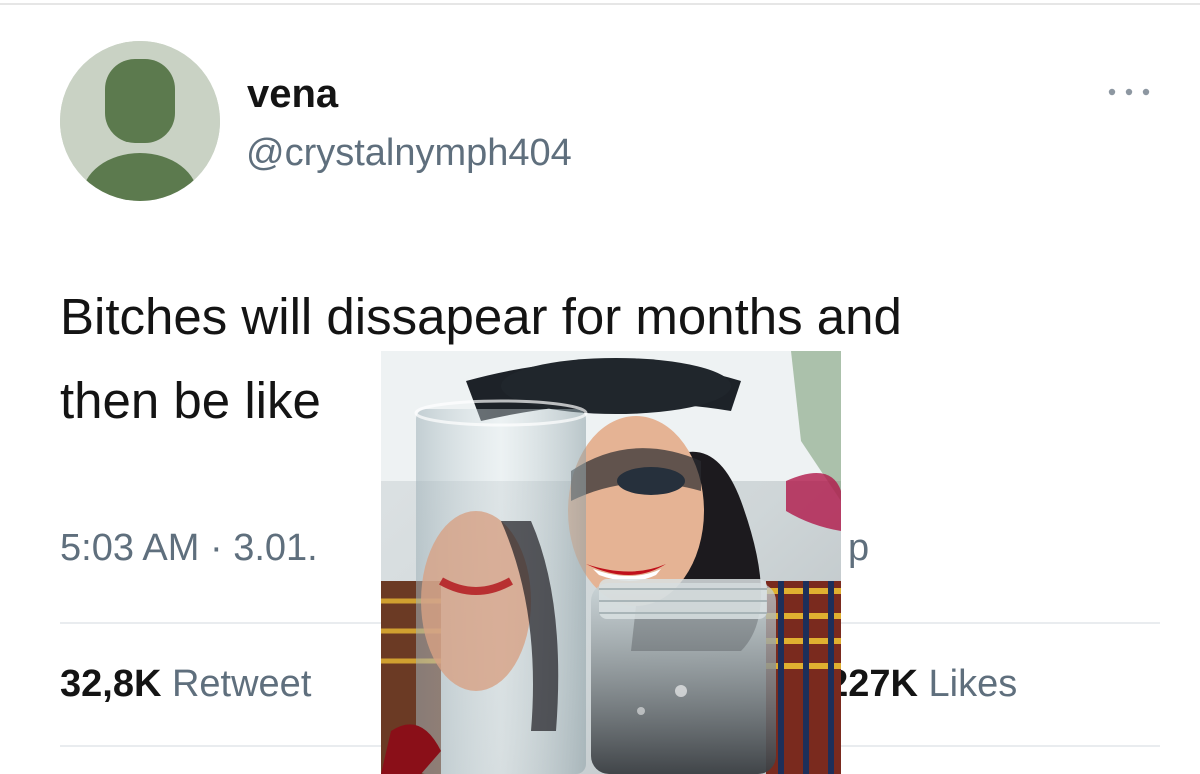  I want to click on more-horizontal-icon, so click(1129, 92).